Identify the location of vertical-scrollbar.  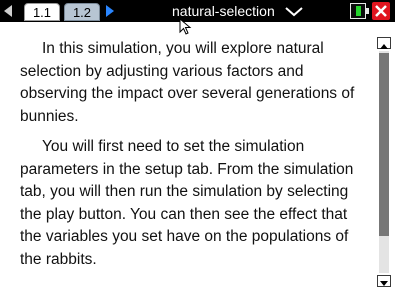
(384, 162).